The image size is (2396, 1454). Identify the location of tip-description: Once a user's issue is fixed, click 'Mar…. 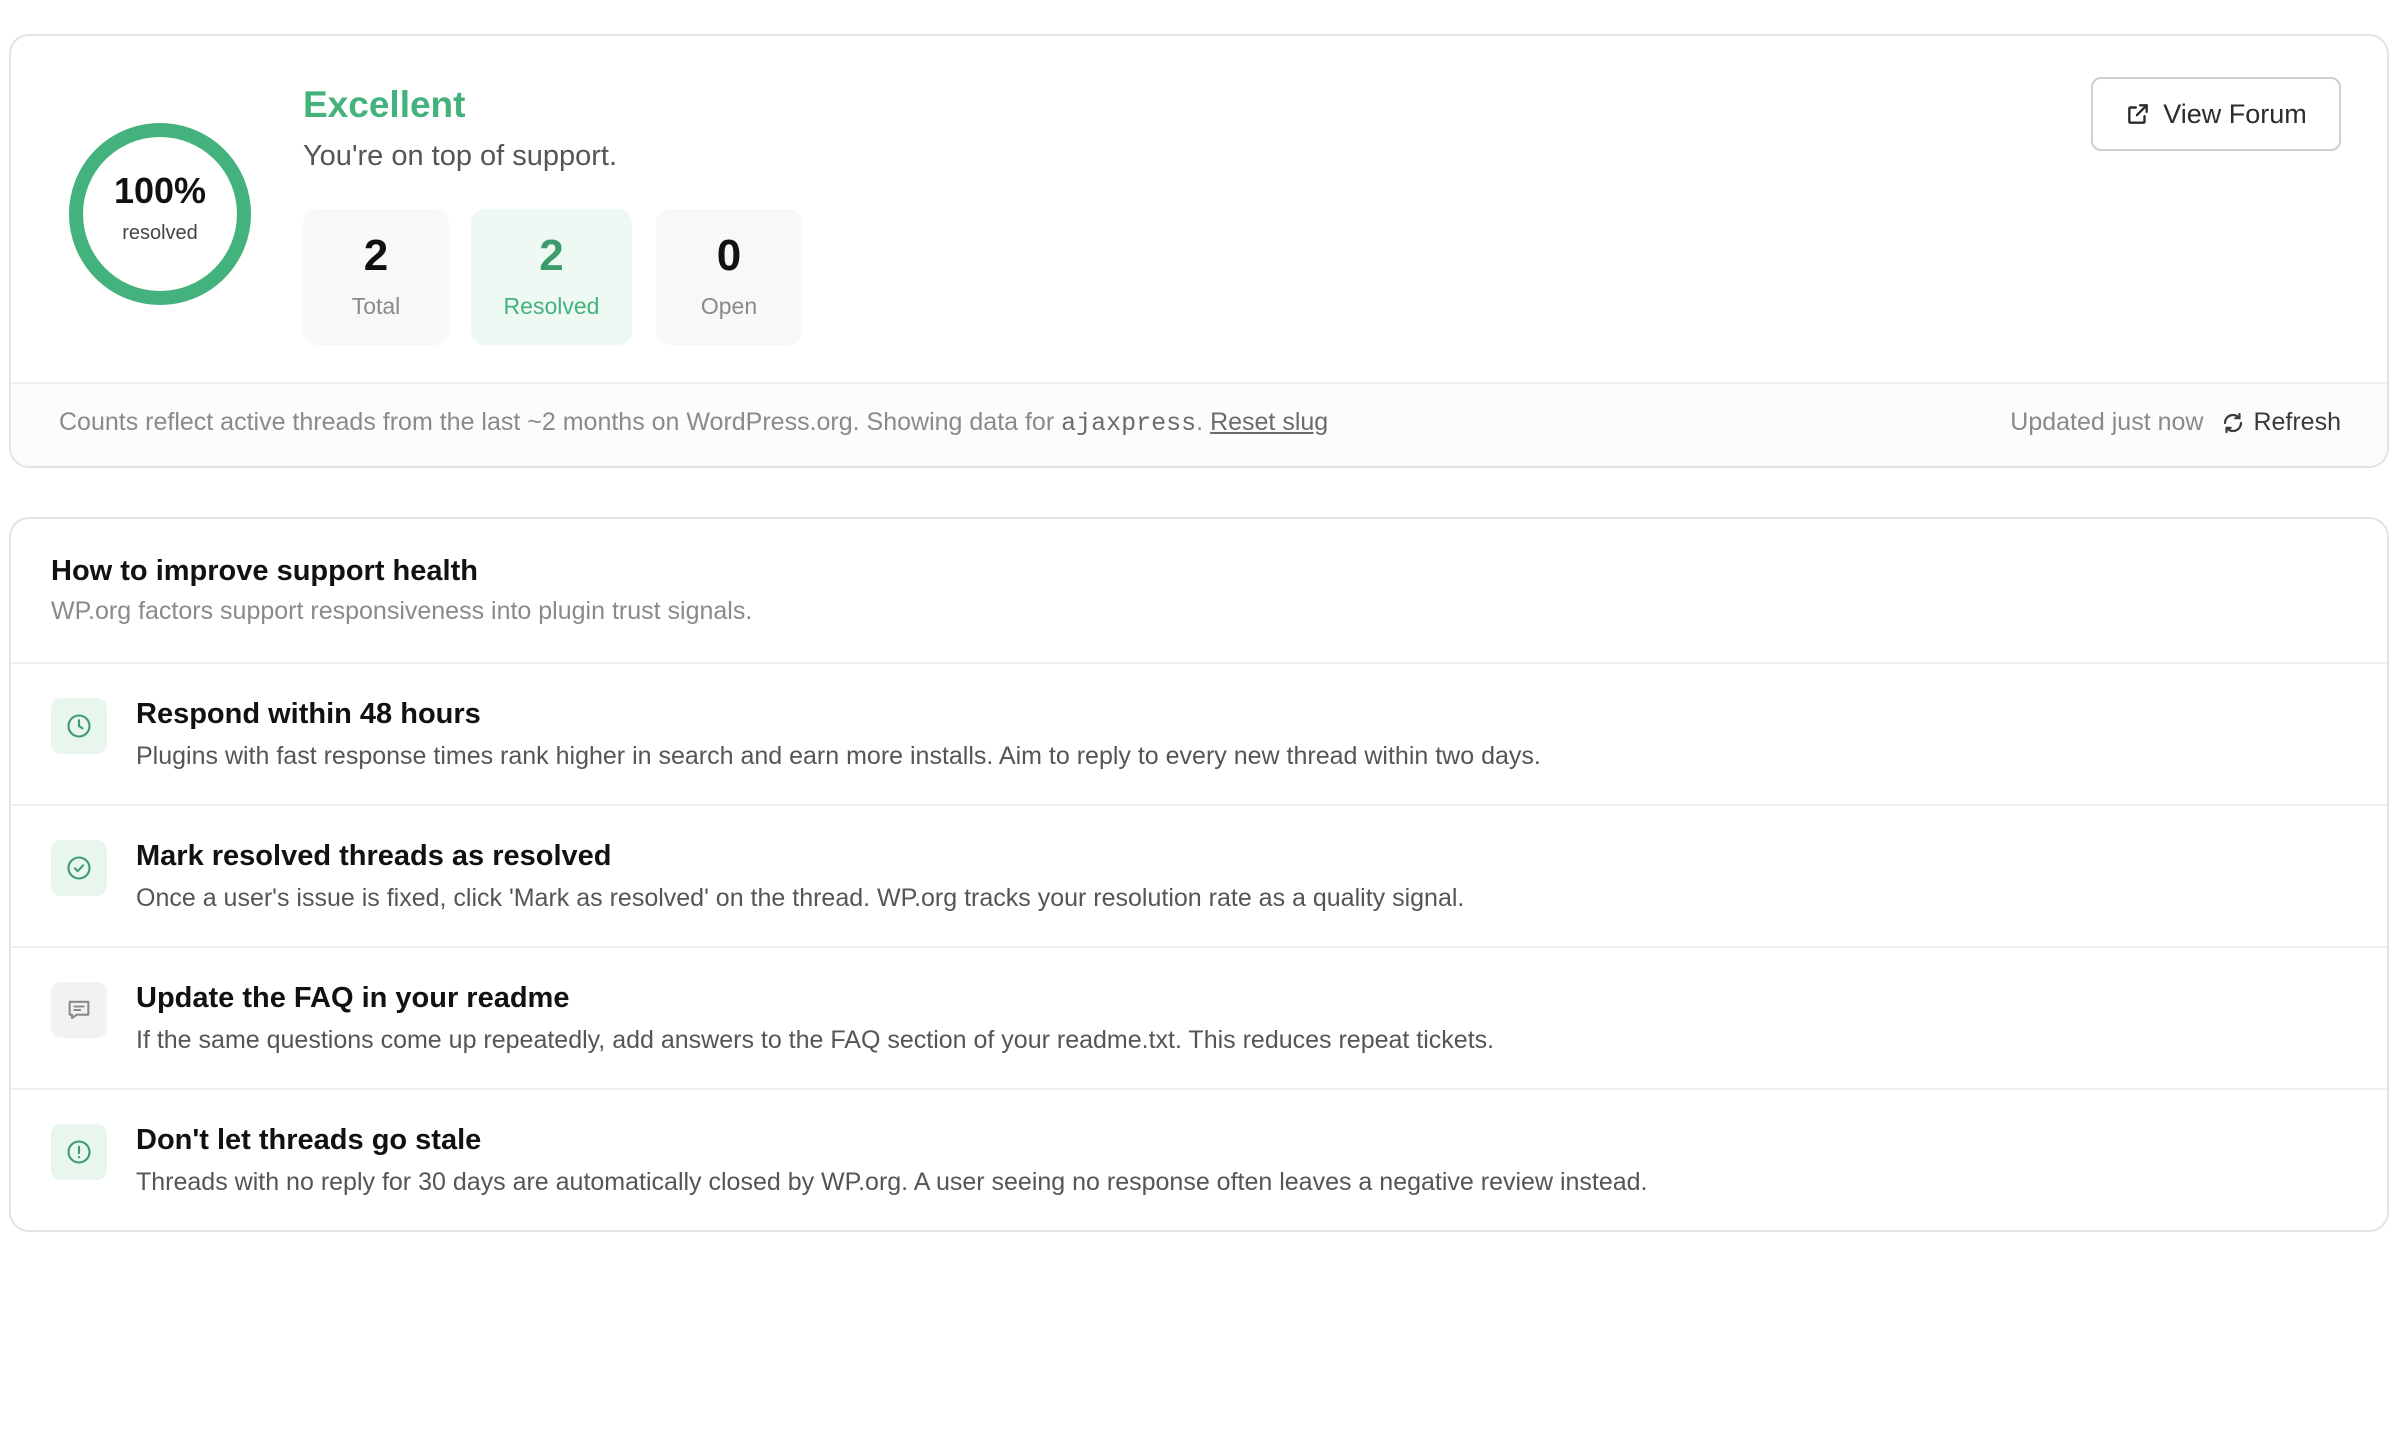
(800, 898).